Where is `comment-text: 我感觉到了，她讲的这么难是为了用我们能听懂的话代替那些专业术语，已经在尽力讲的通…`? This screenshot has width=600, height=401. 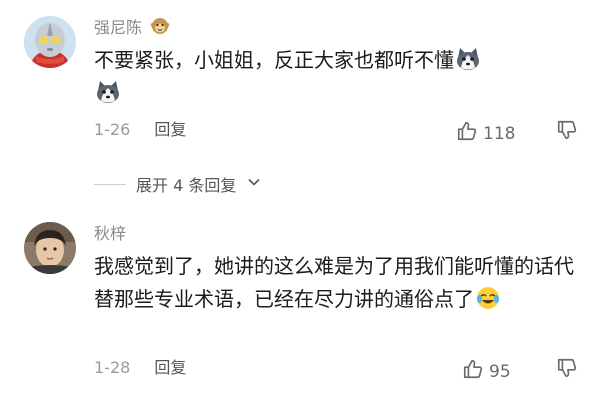
comment-text: 我感觉到了，她讲的这么难是为了用我们能听懂的话代替那些专业术语，已经在尽力讲的通… is located at coordinates (334, 283).